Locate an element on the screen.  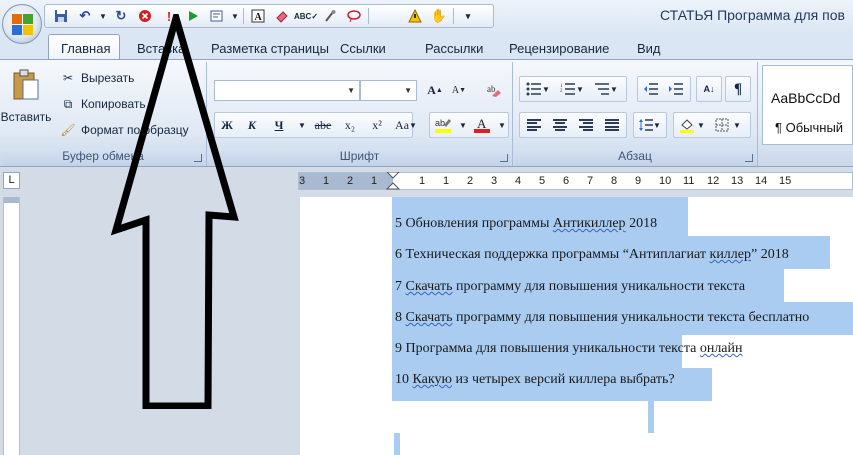
warning-icon is located at coordinates (415, 16).